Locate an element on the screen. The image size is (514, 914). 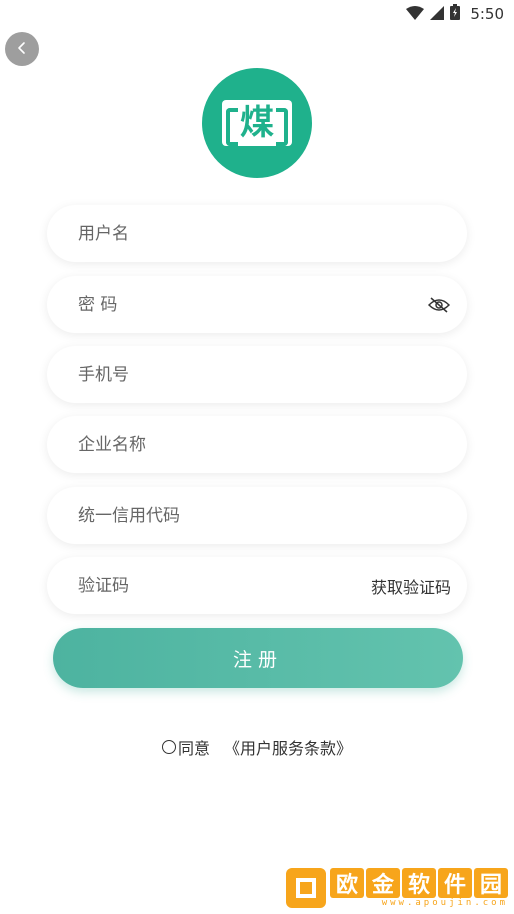
watermark-char: 软 is located at coordinates (419, 883).